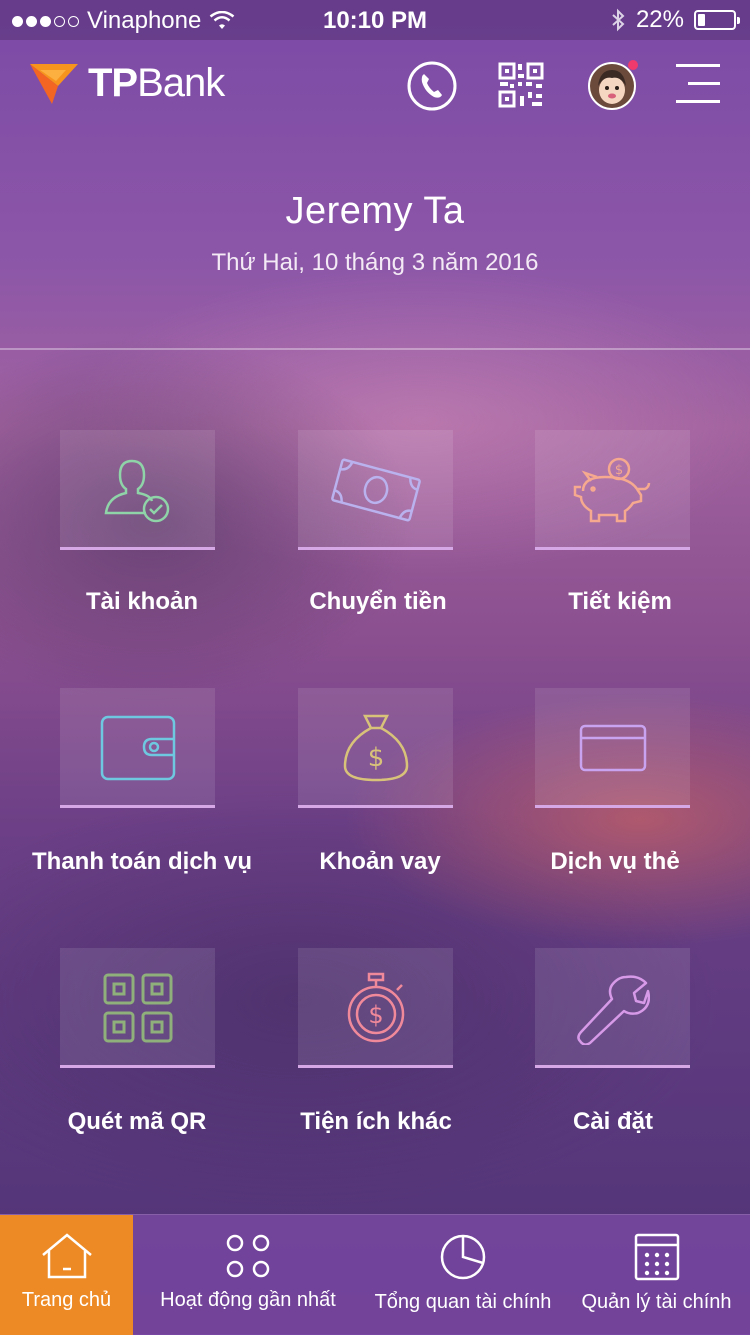  I want to click on nav-label: Tổng quan tài chính, so click(463, 1302).